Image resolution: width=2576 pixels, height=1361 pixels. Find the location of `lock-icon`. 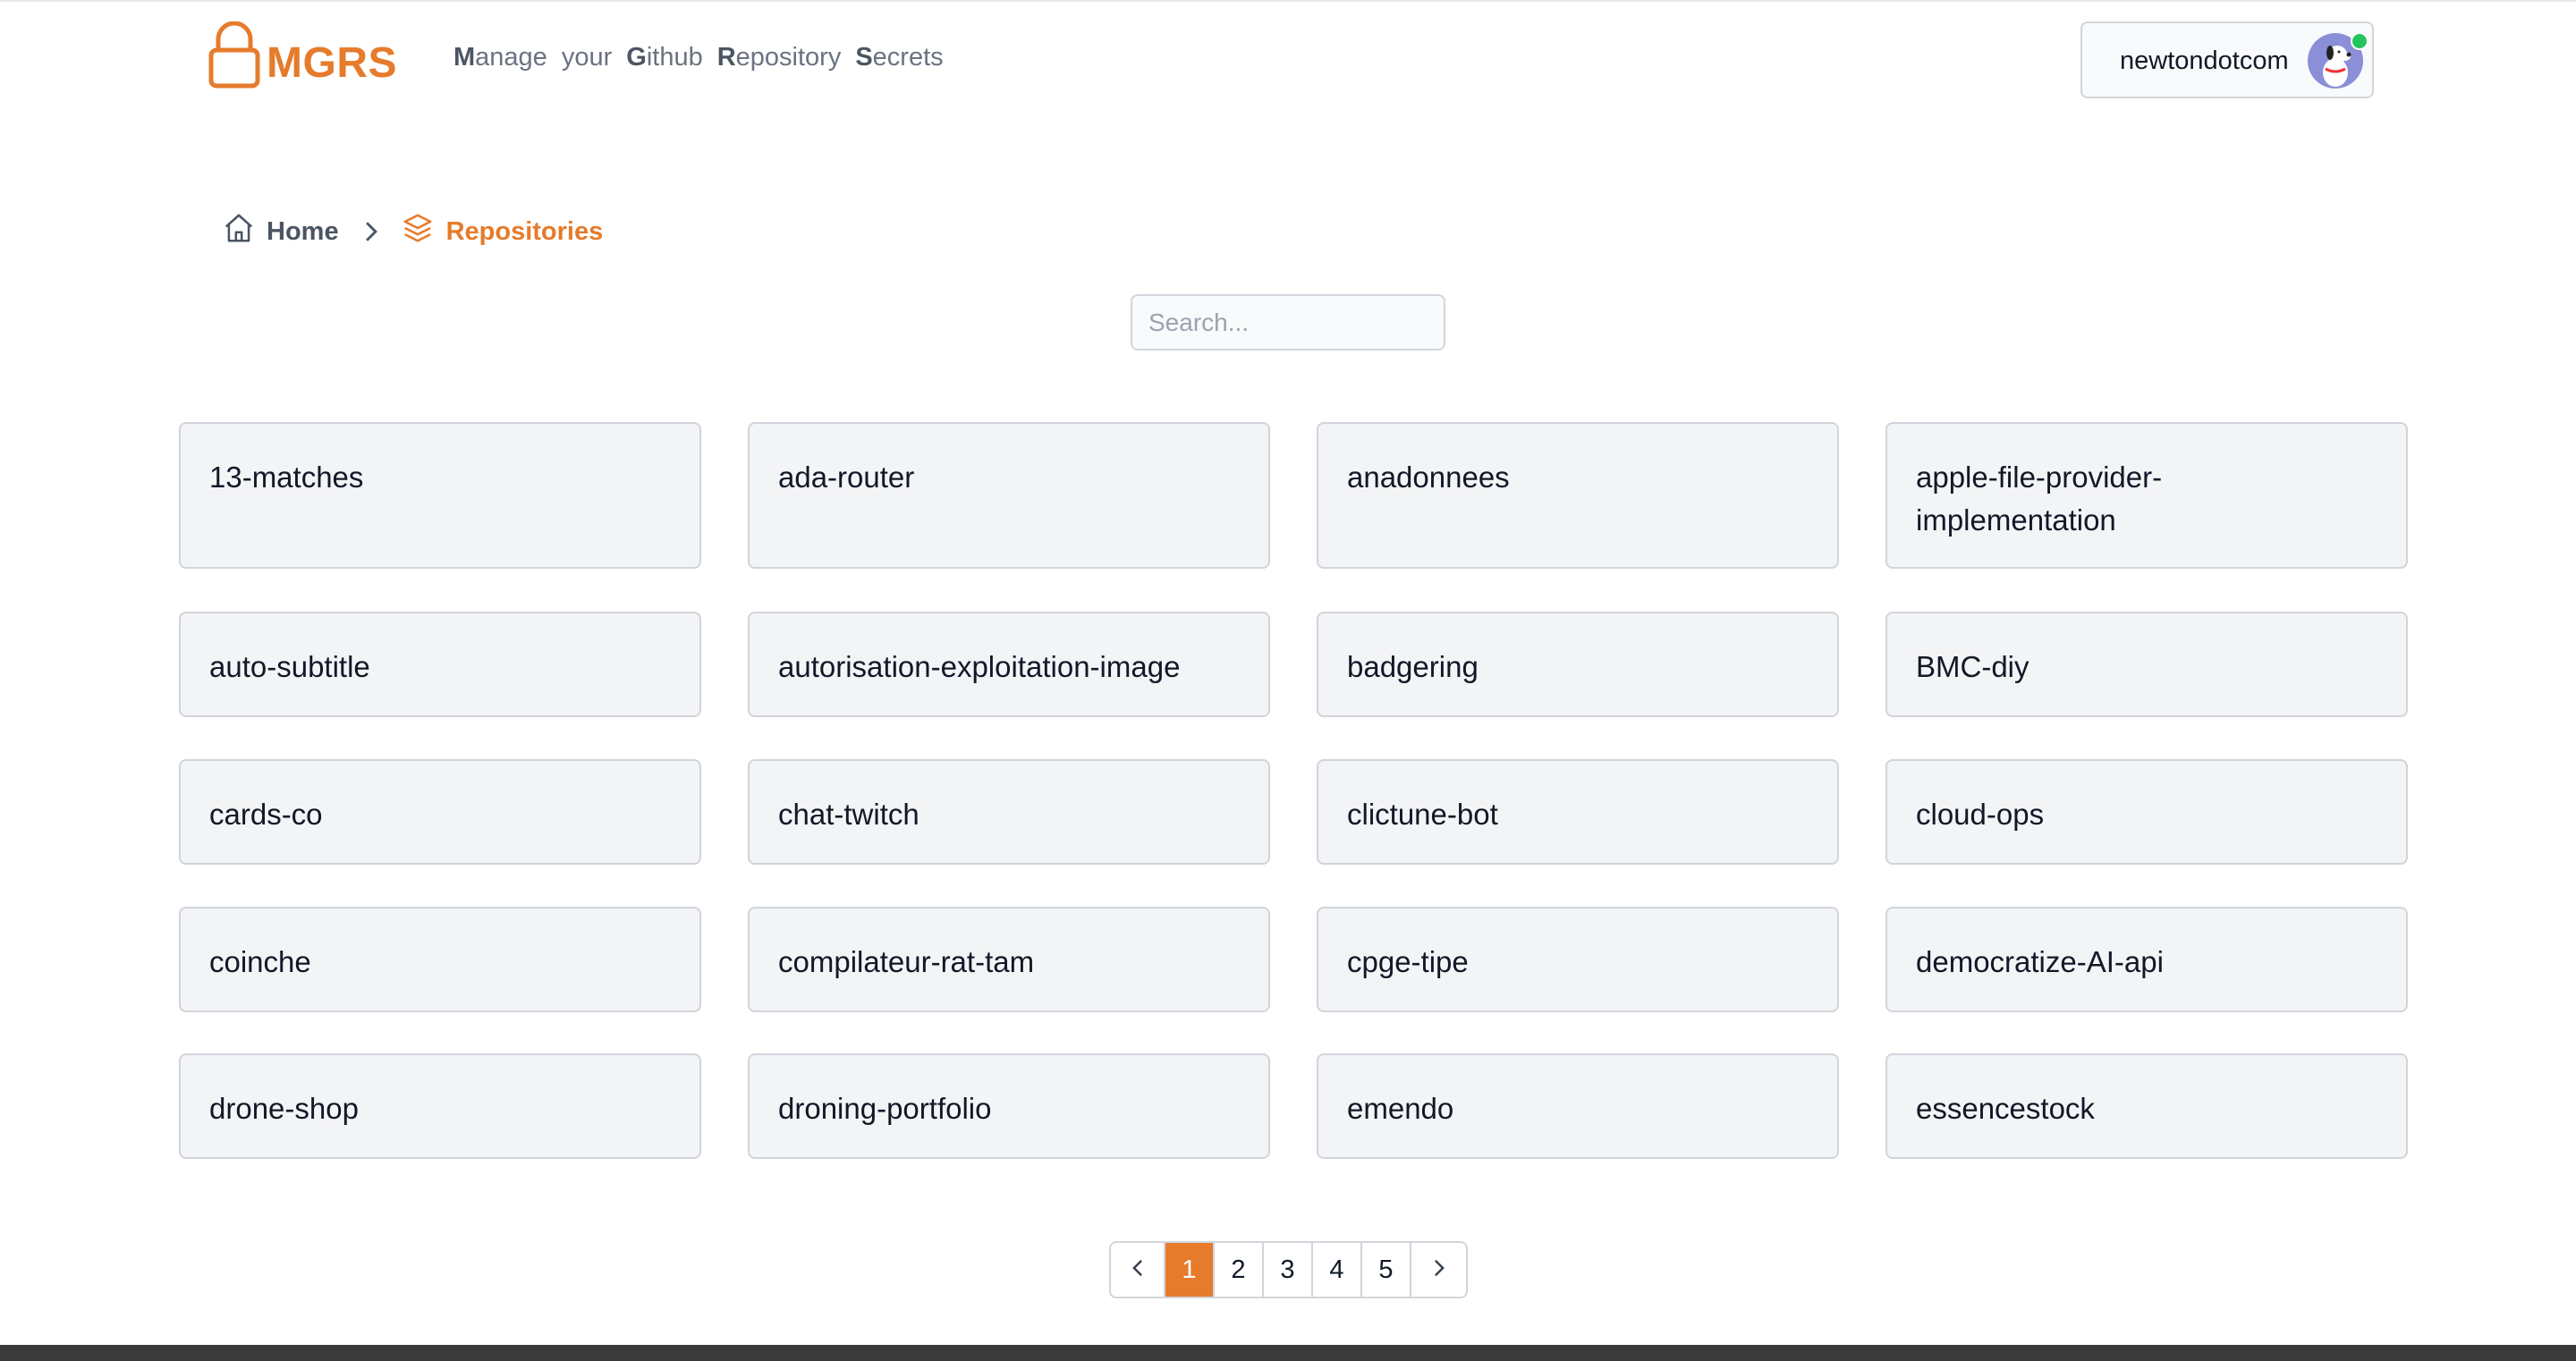

lock-icon is located at coordinates (234, 55).